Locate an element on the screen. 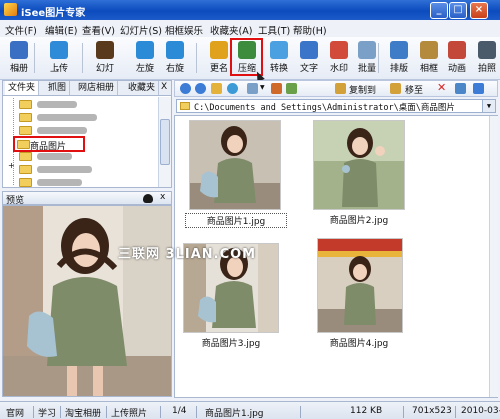 This screenshot has width=500, height=419. status-link-upload-photos: 上传照片 is located at coordinates (129, 412).